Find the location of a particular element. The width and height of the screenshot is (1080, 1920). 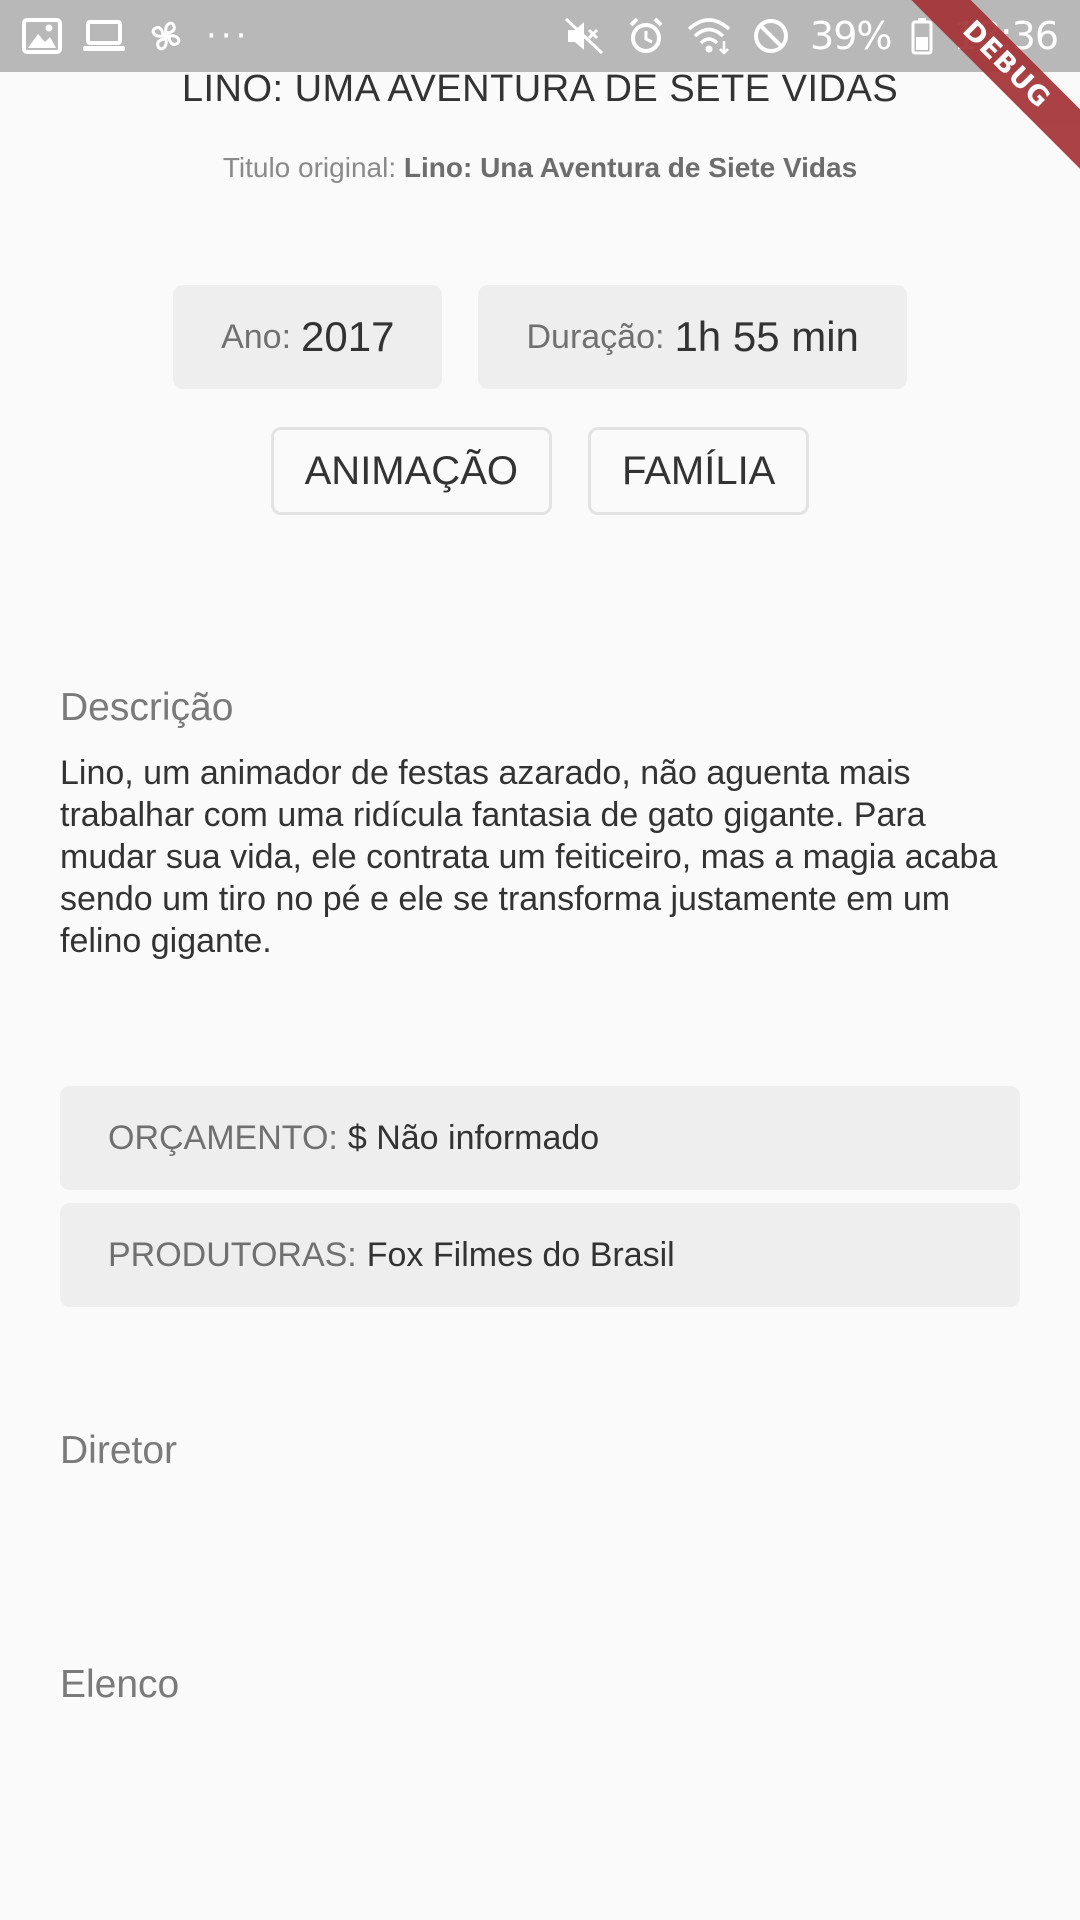

info-row: Ano: 2017 Duração: 1h 55 min is located at coordinates (540, 337).